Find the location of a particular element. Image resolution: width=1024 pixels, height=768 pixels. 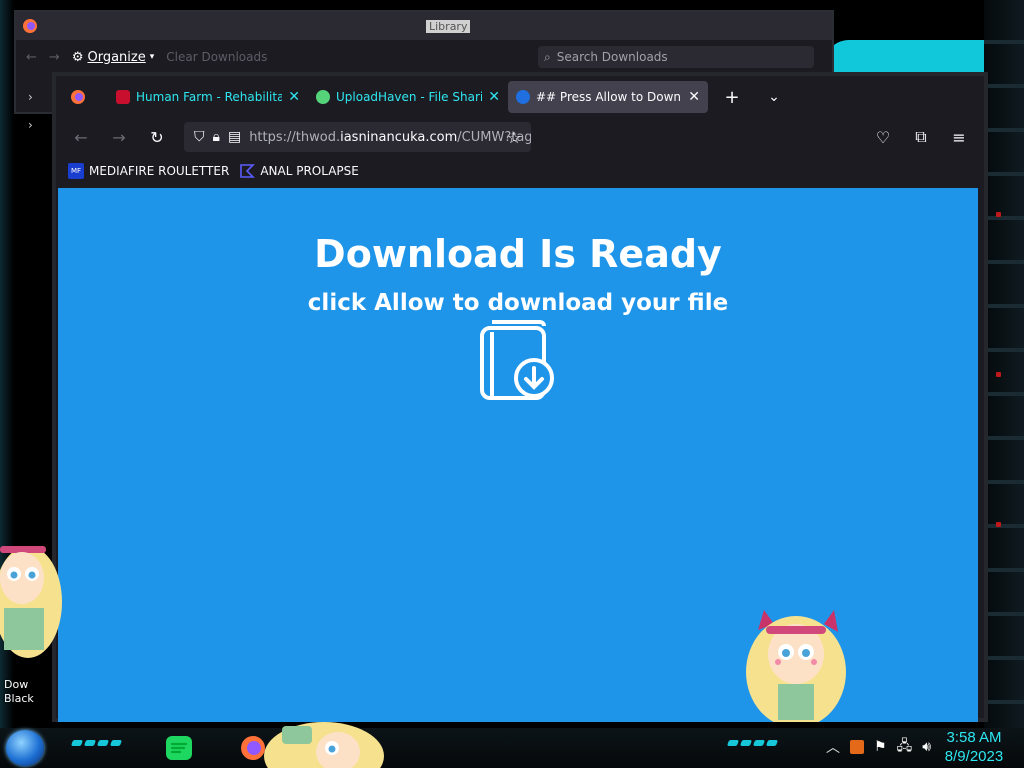

url-host: iasninancuka.com is located at coordinates (399, 137).